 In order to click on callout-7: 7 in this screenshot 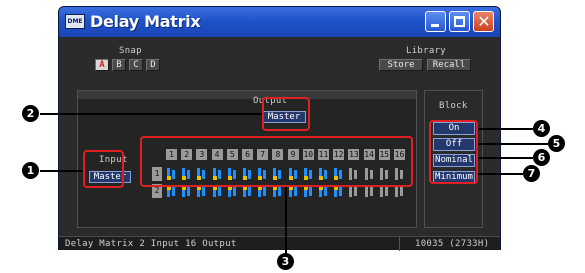, I will do `click(531, 173)`.